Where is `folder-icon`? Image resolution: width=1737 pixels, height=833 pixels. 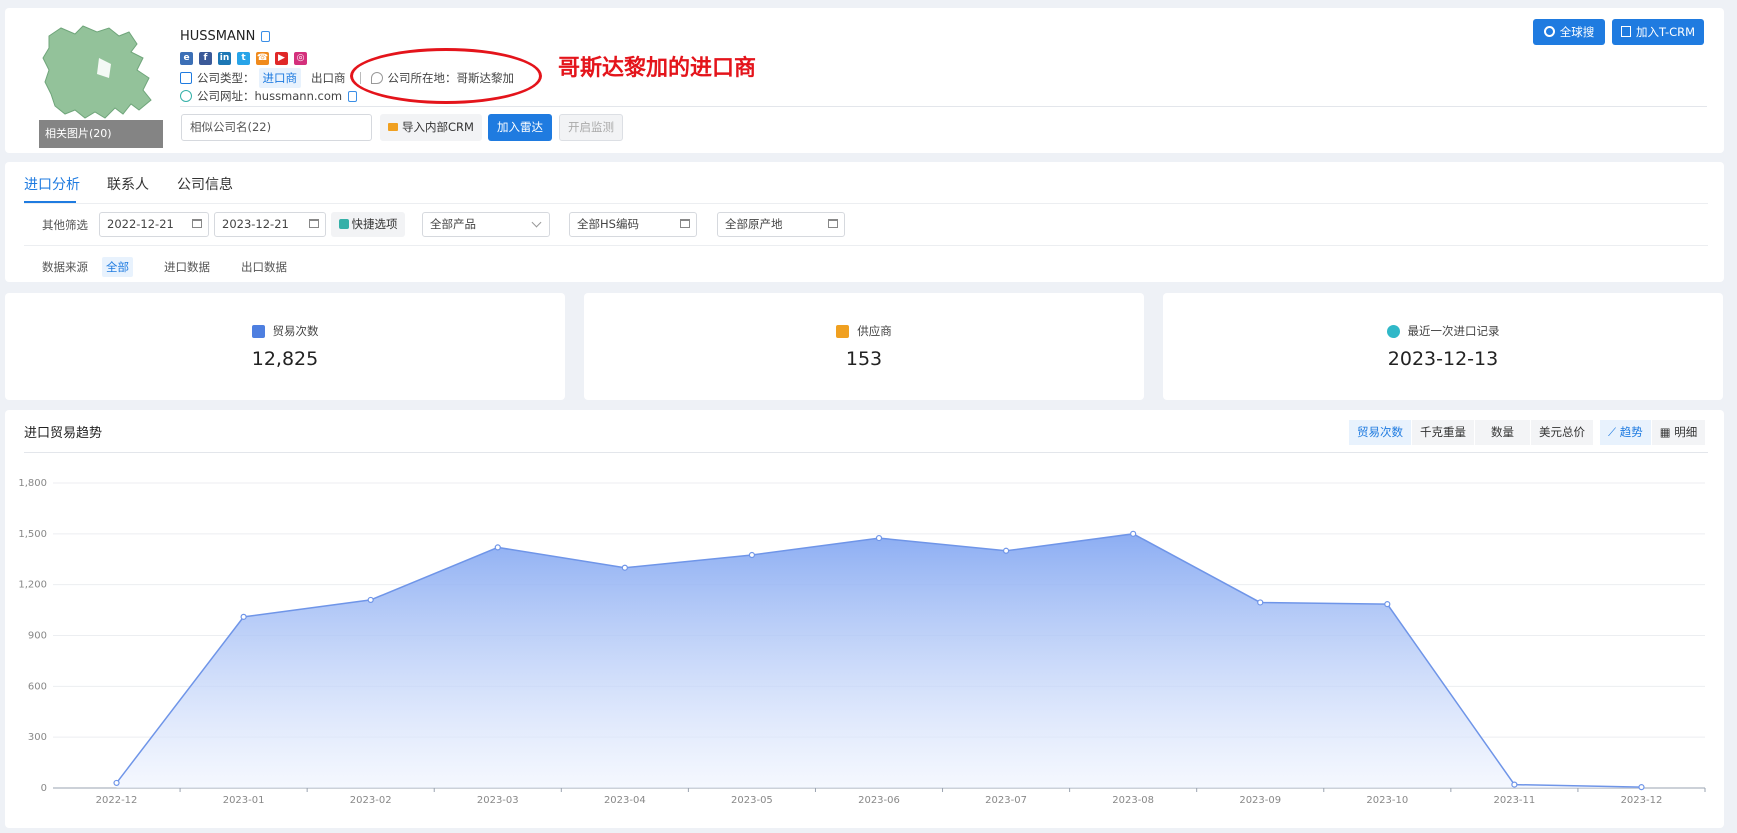
folder-icon is located at coordinates (393, 127).